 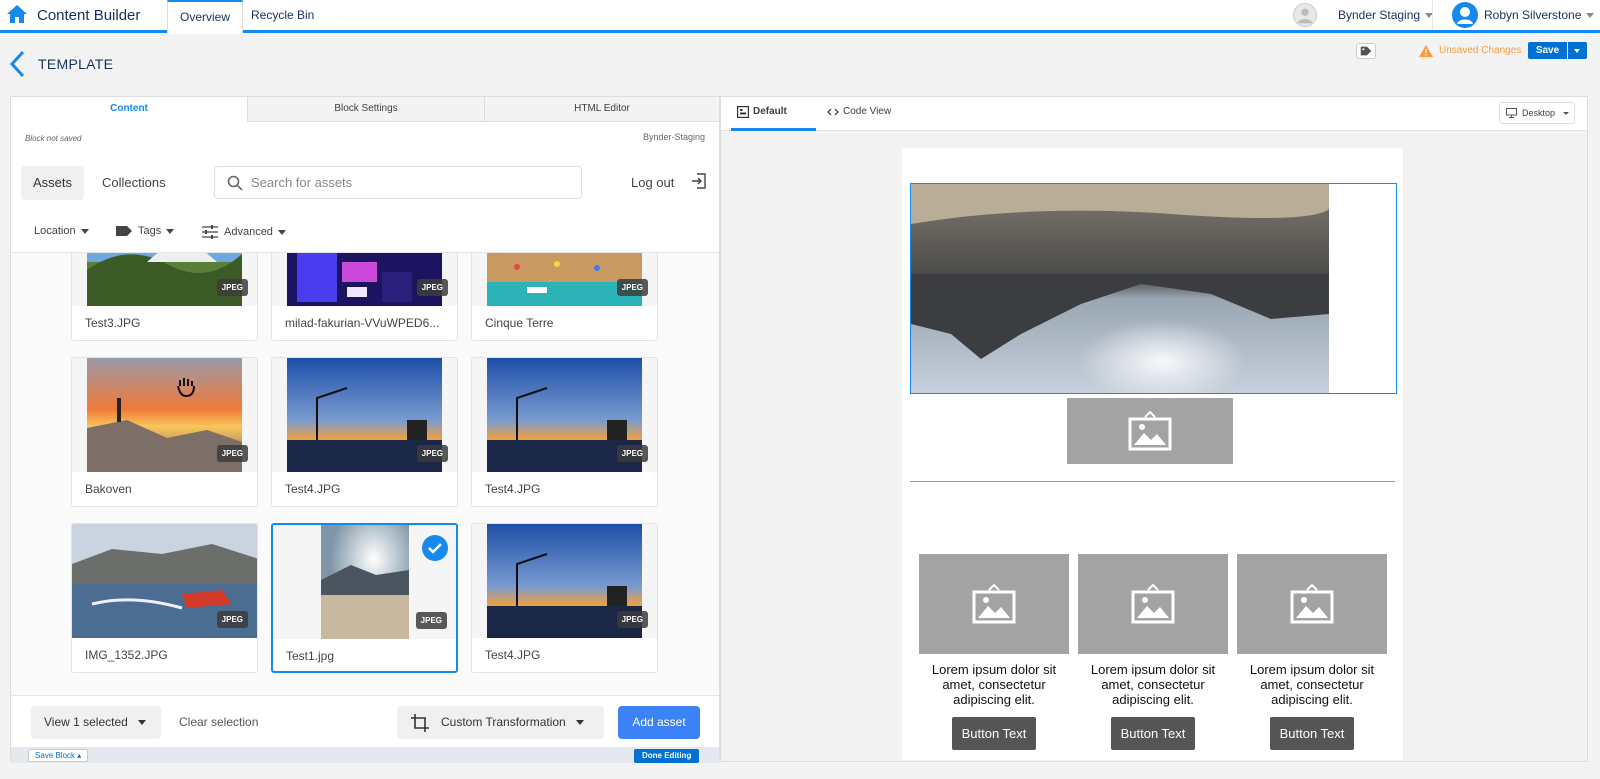 What do you see at coordinates (1537, 113) in the screenshot?
I see `device-dropdown: Desktop` at bounding box center [1537, 113].